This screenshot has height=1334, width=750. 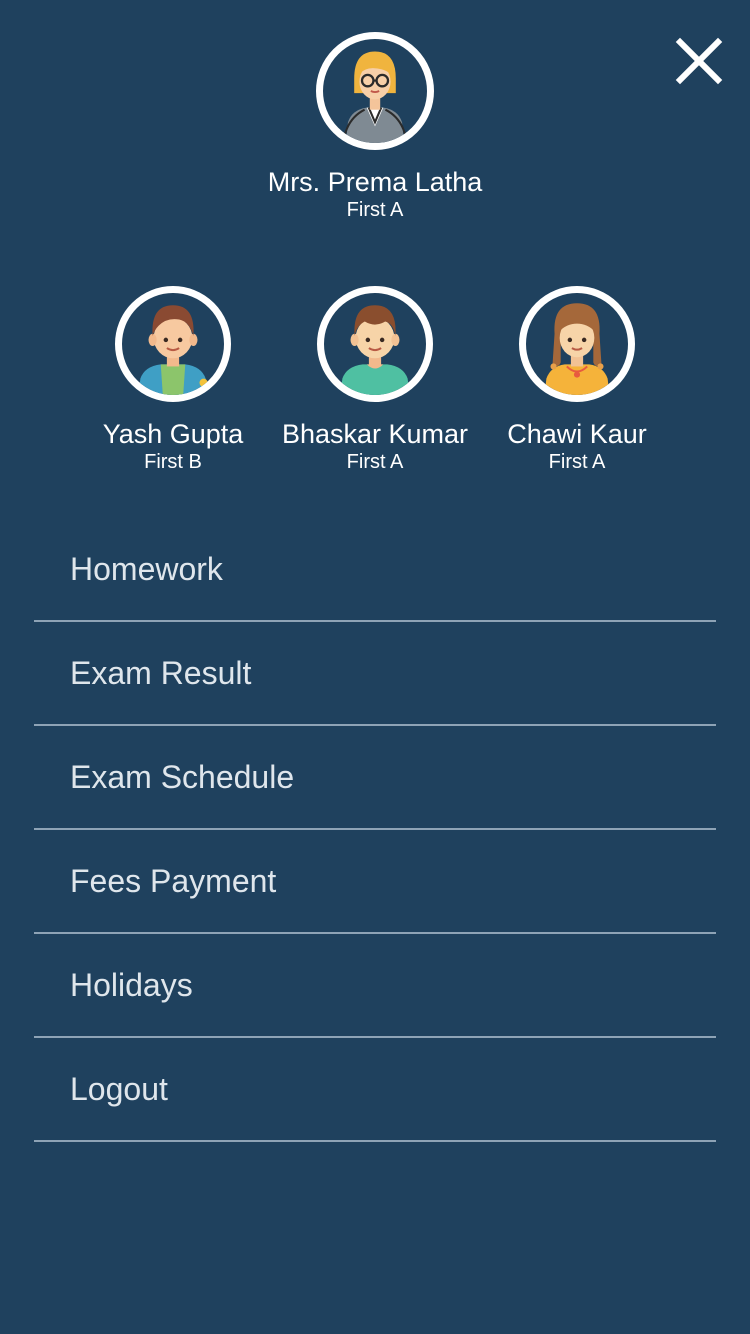 I want to click on menu-item-label: Homework, so click(x=146, y=568).